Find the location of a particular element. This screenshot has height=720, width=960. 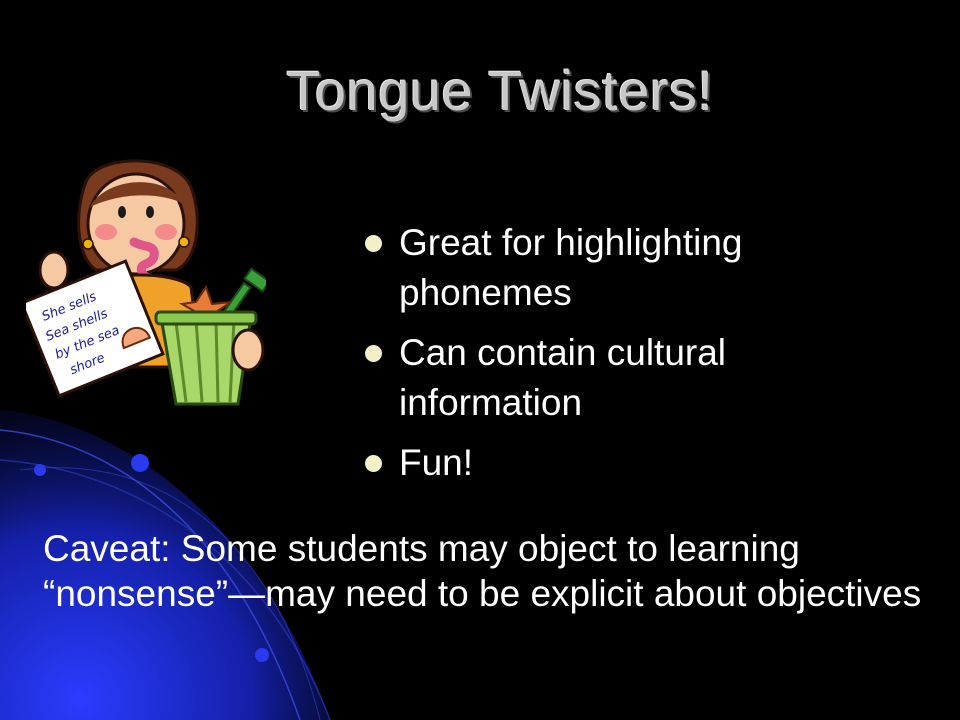

bullet-text: Can contain cultural information is located at coordinates (563, 377).